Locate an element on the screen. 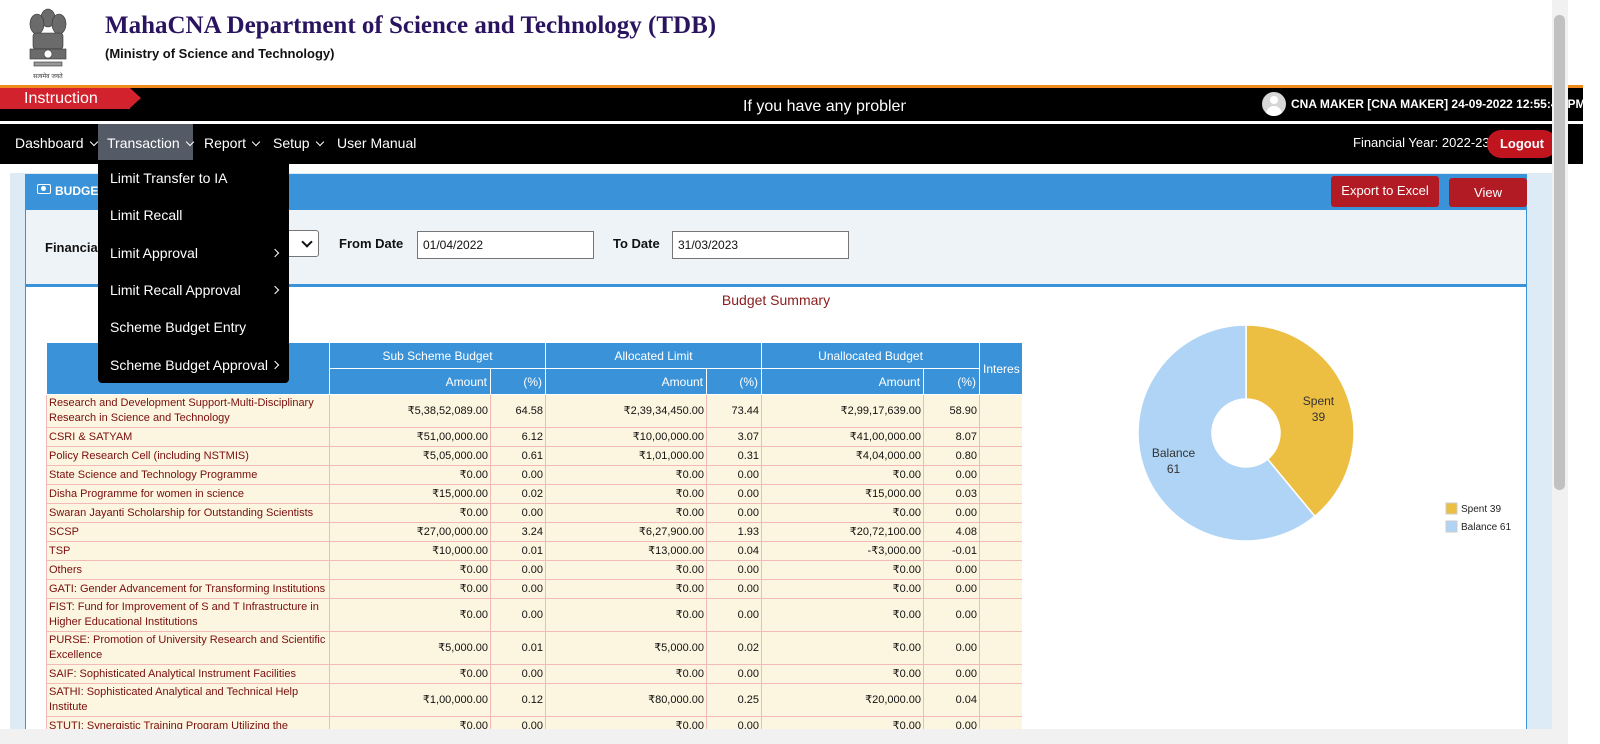 This screenshot has height=744, width=1600. menu-item-limit-recall: Limit Recall is located at coordinates (146, 215).